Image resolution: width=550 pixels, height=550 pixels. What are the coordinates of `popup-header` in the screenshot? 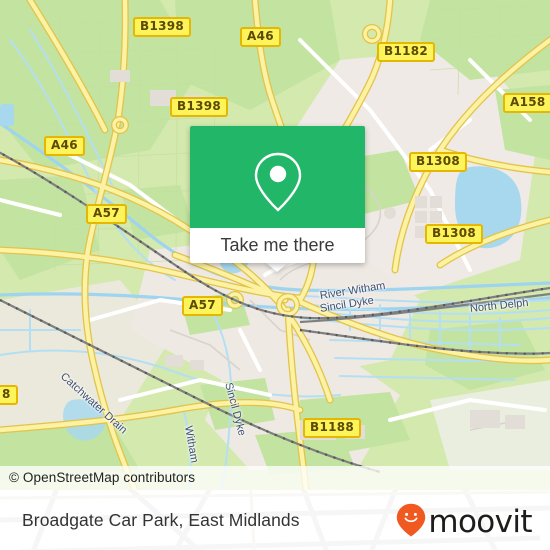 It's located at (277, 177).